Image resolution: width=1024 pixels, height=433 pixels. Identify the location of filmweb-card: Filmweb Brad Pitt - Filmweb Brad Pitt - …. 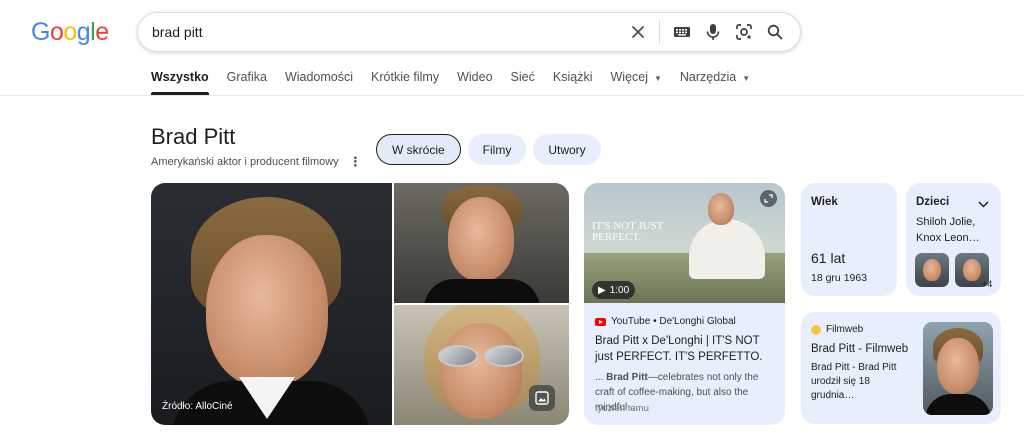
(901, 368).